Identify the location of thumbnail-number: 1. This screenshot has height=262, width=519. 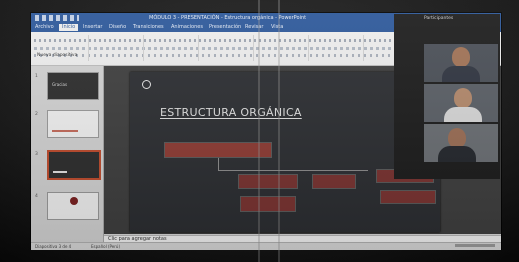
(36, 76).